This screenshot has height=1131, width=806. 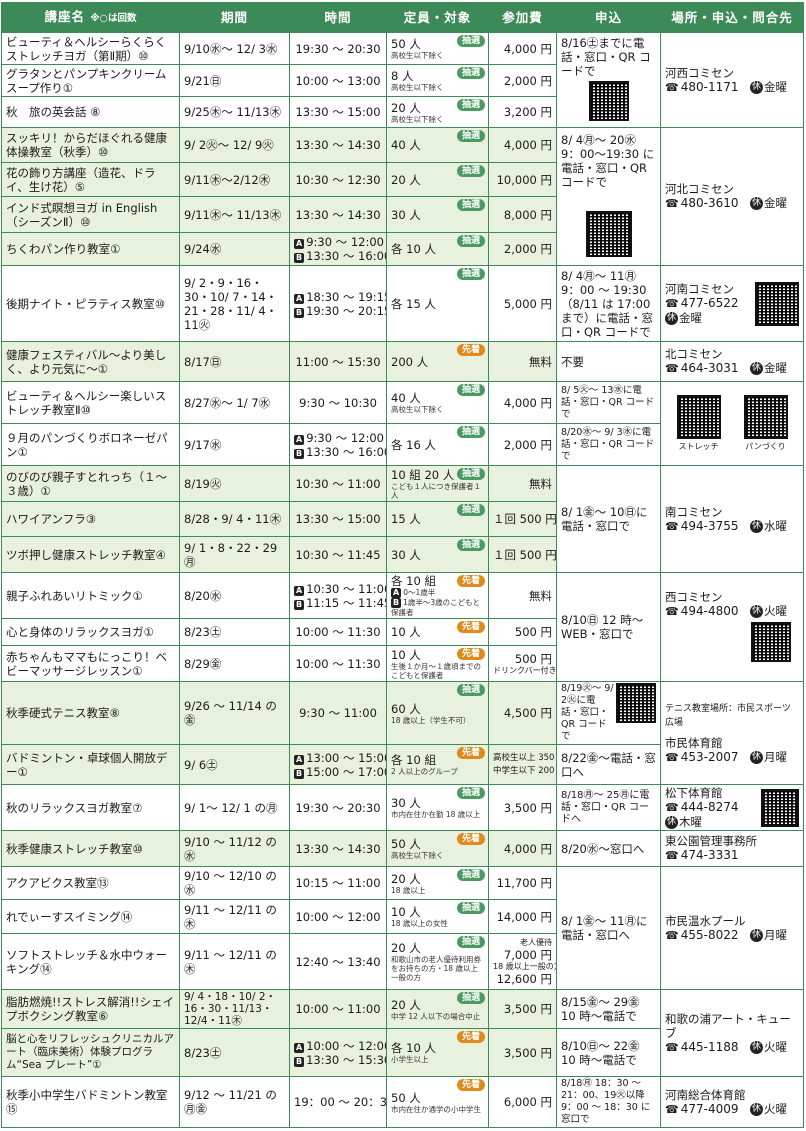 What do you see at coordinates (522, 764) in the screenshot?
I see `course-fee: 高校生以上 350 円中学生以下 200 円` at bounding box center [522, 764].